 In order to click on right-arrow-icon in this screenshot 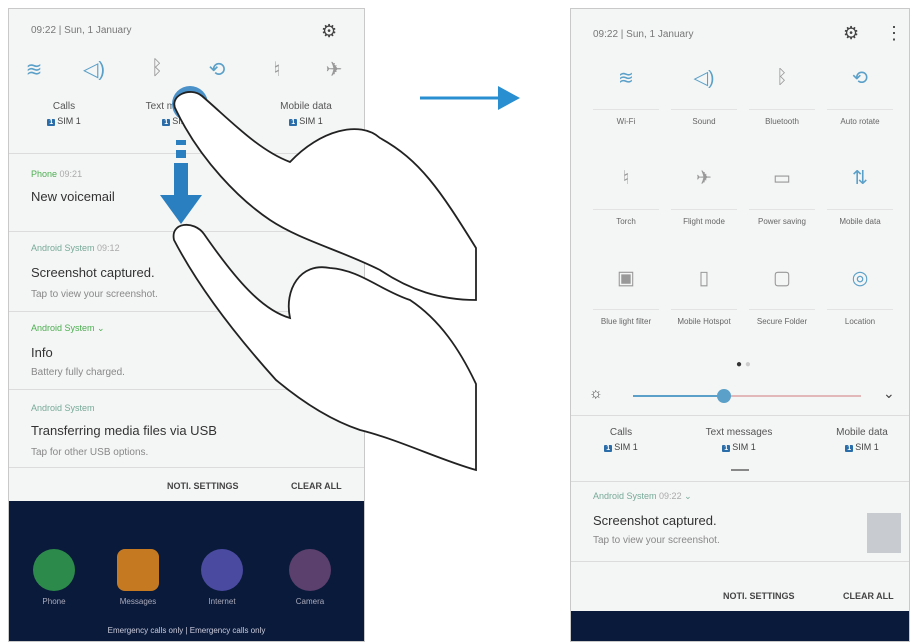, I will do `click(470, 98)`.